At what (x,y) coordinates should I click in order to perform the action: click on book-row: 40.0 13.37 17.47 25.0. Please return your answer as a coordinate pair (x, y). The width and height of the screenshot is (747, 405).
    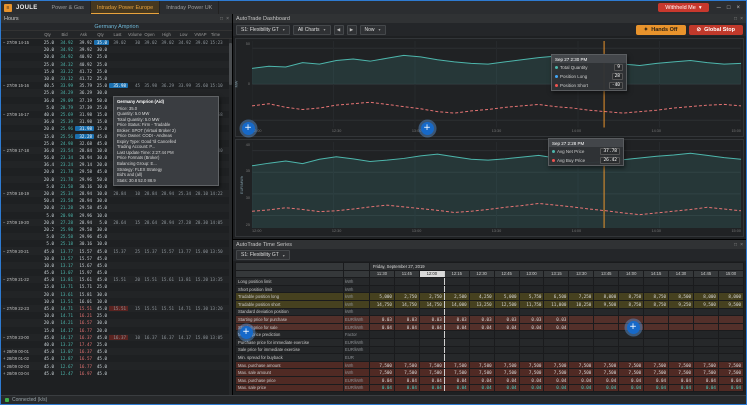
    Looking at the image, I should click on (116, 344).